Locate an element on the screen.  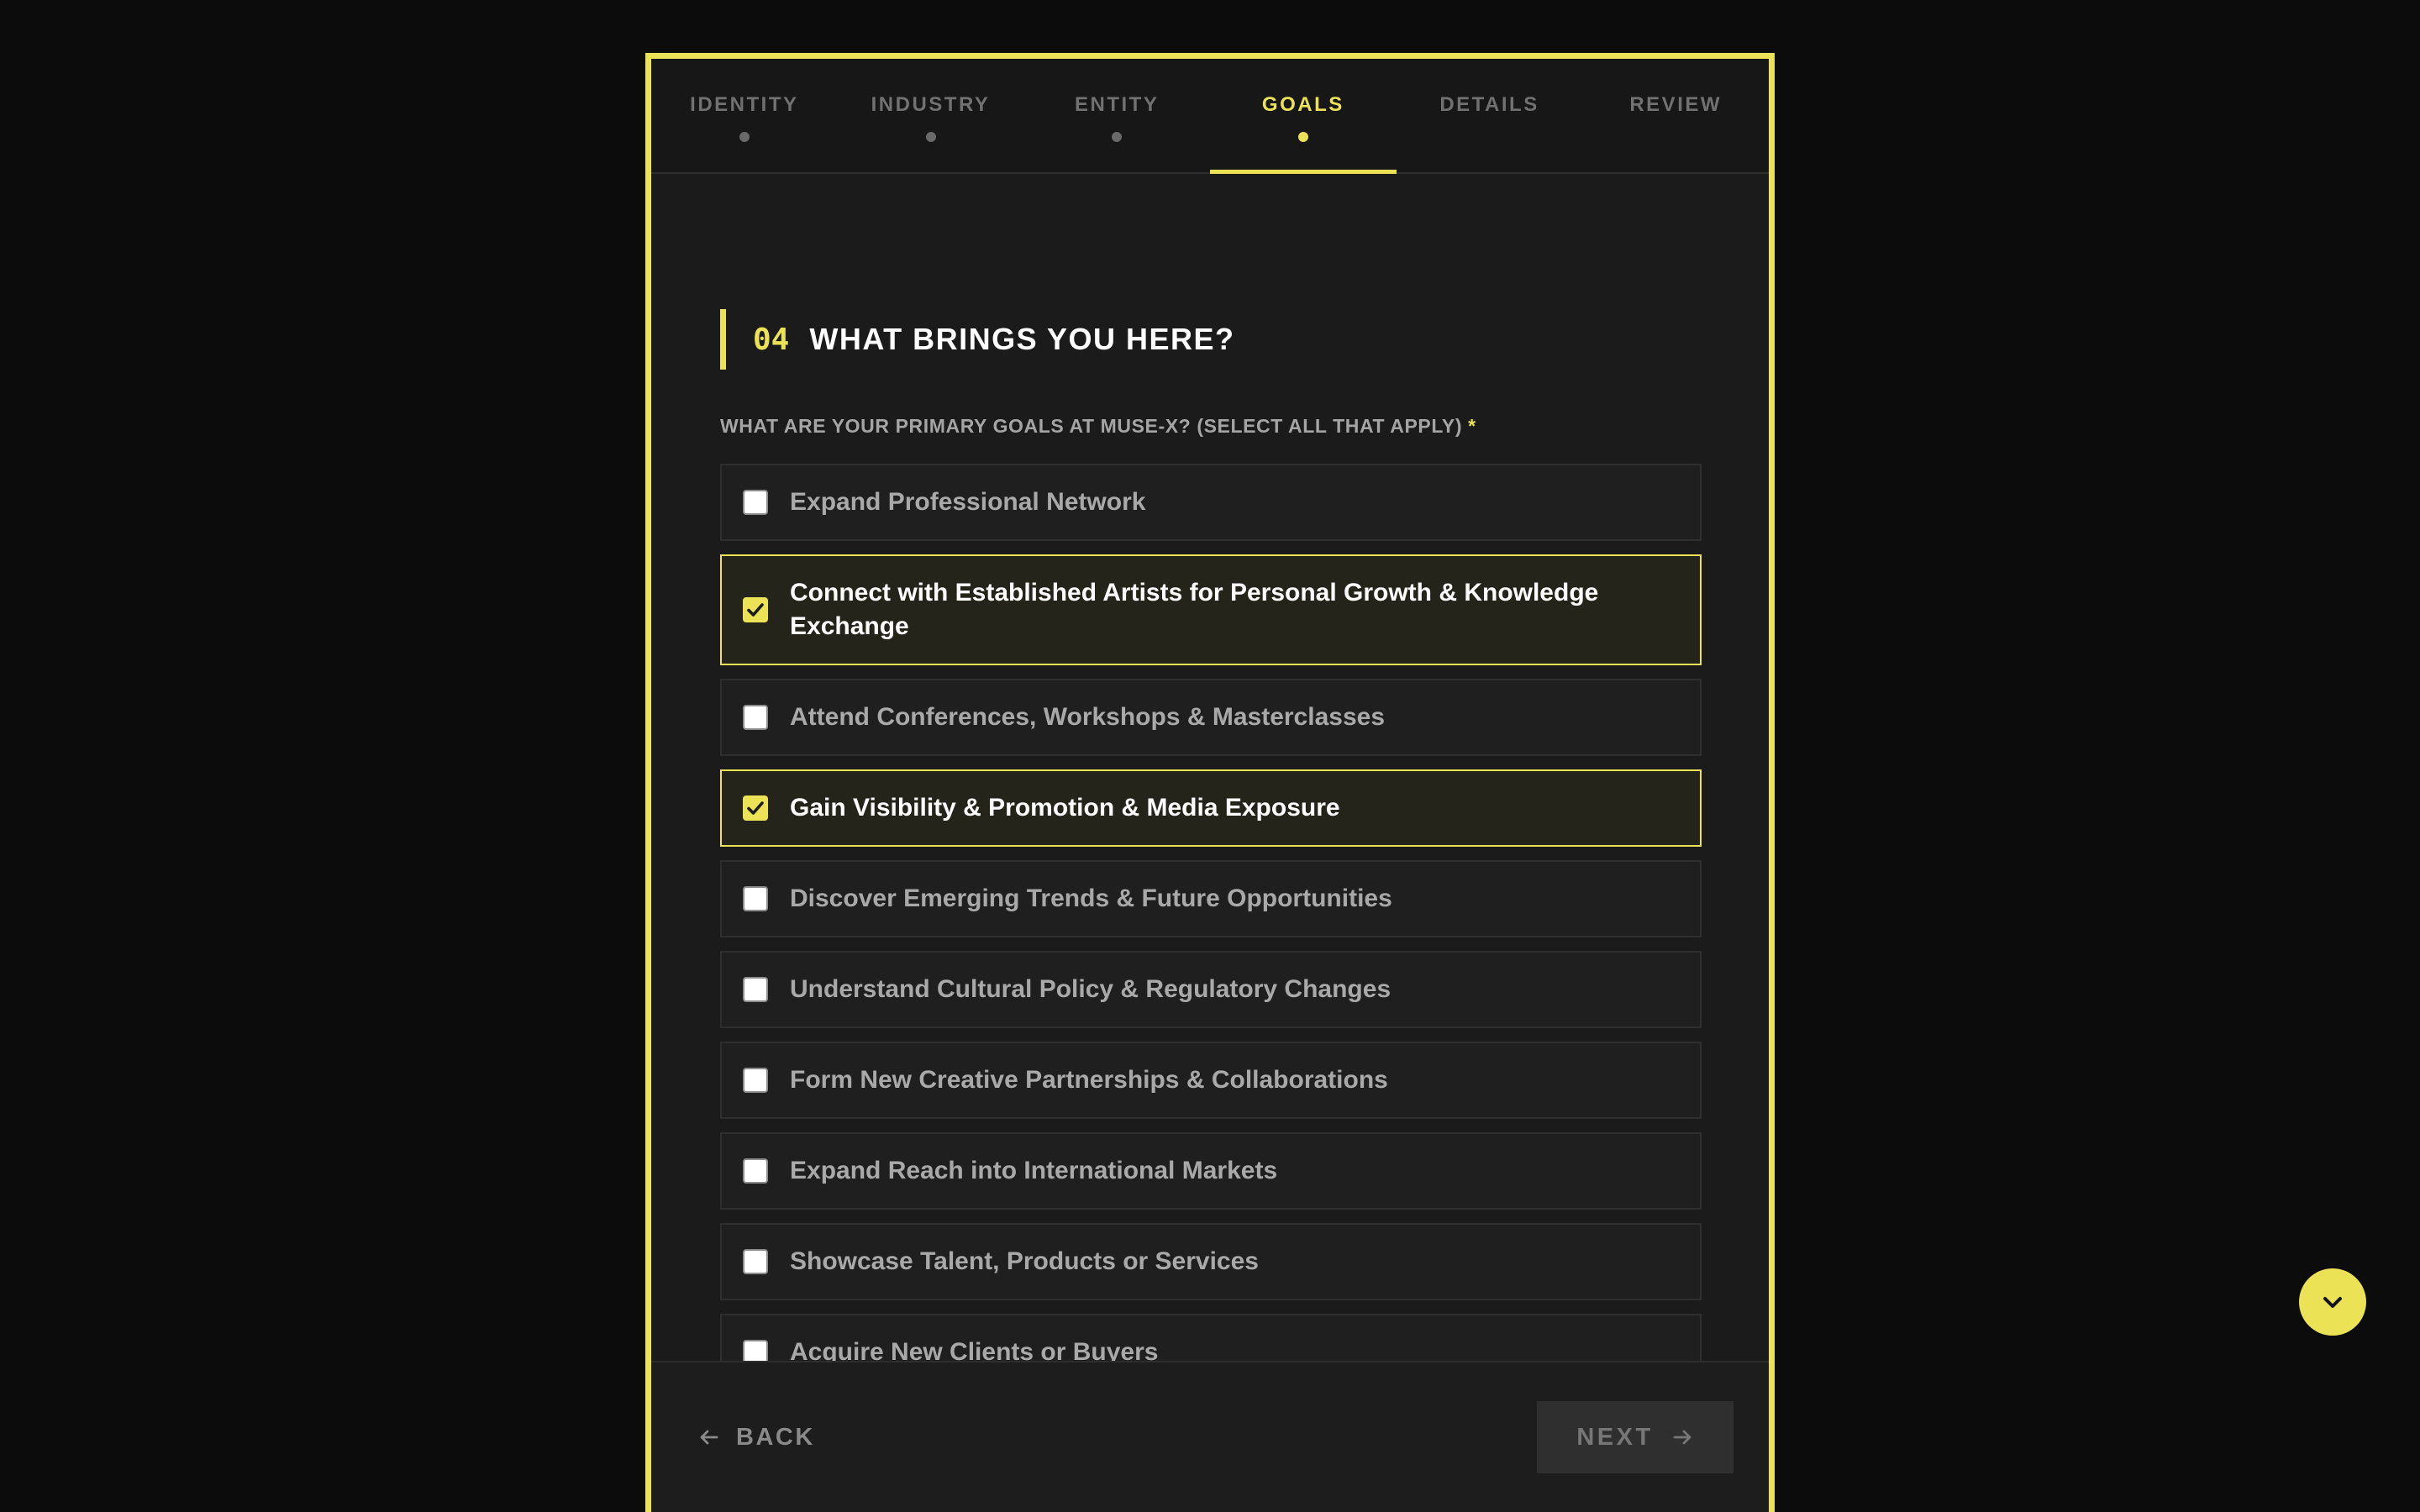
tab-label: INDUSTRY is located at coordinates (931, 104).